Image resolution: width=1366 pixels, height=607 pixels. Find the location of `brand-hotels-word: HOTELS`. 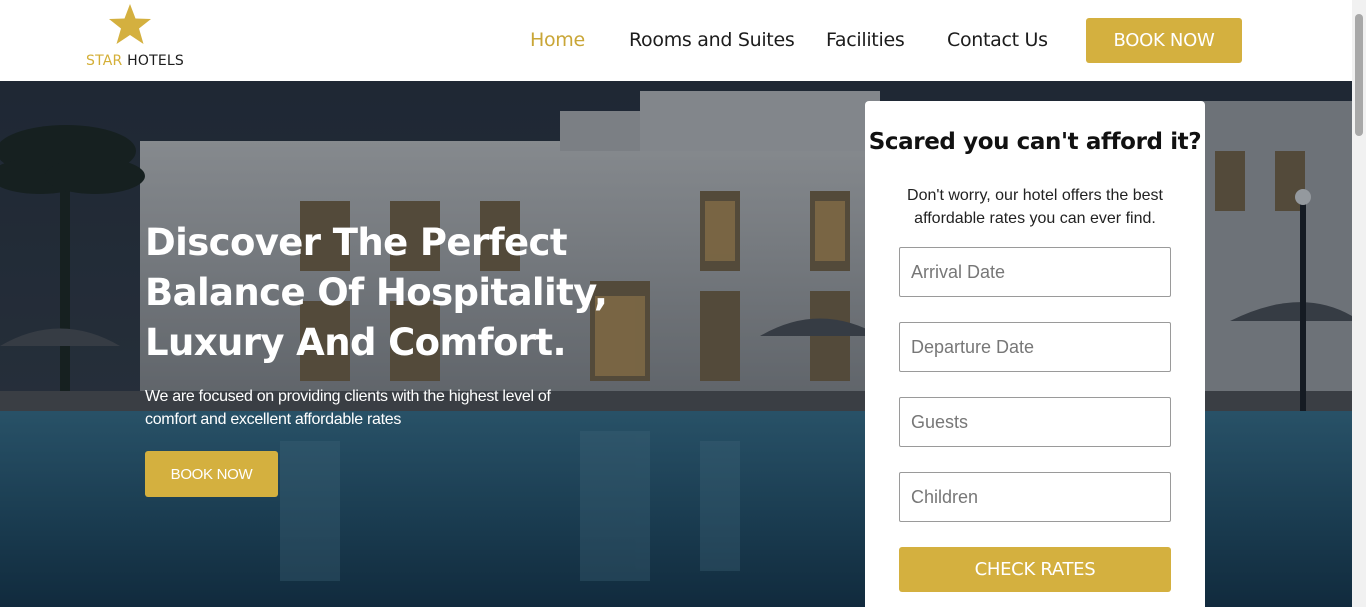

brand-hotels-word: HOTELS is located at coordinates (155, 61).